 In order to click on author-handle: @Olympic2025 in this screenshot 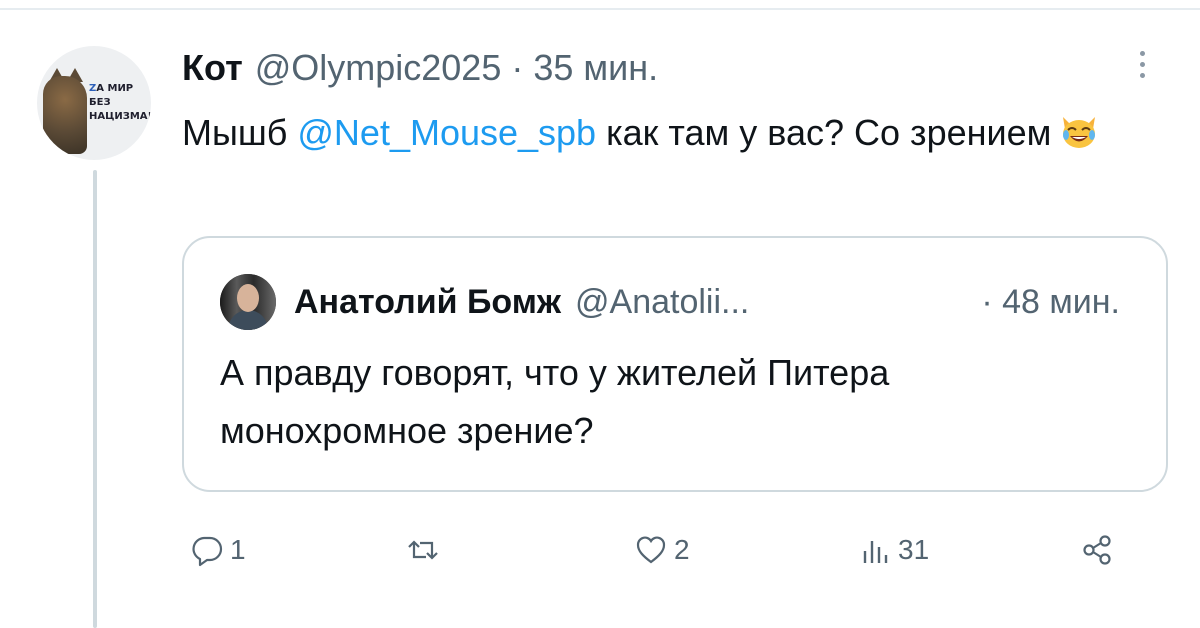, I will do `click(378, 68)`.